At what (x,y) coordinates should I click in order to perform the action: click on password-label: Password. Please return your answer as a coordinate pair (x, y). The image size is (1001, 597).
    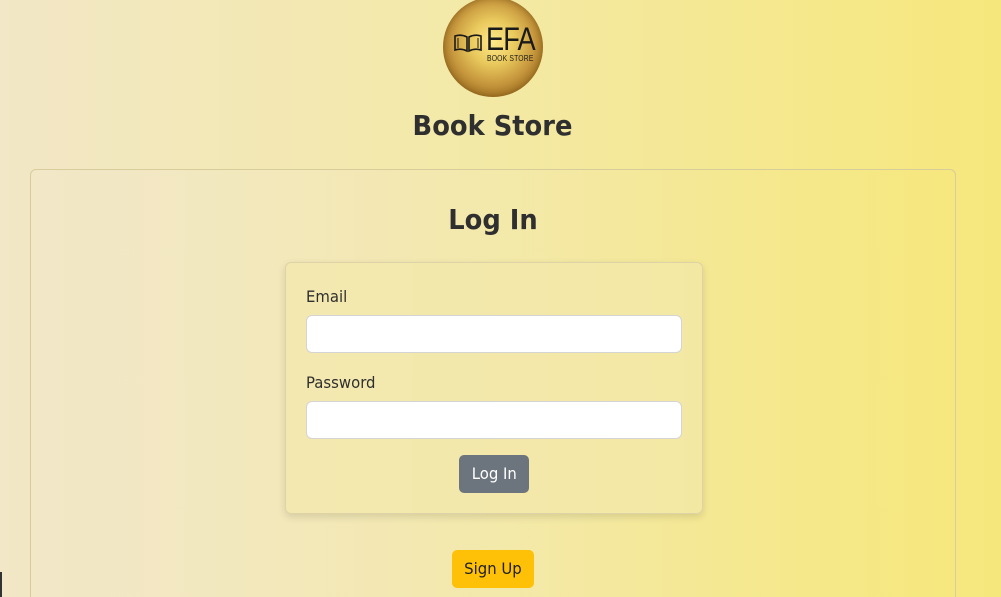
    Looking at the image, I should click on (341, 382).